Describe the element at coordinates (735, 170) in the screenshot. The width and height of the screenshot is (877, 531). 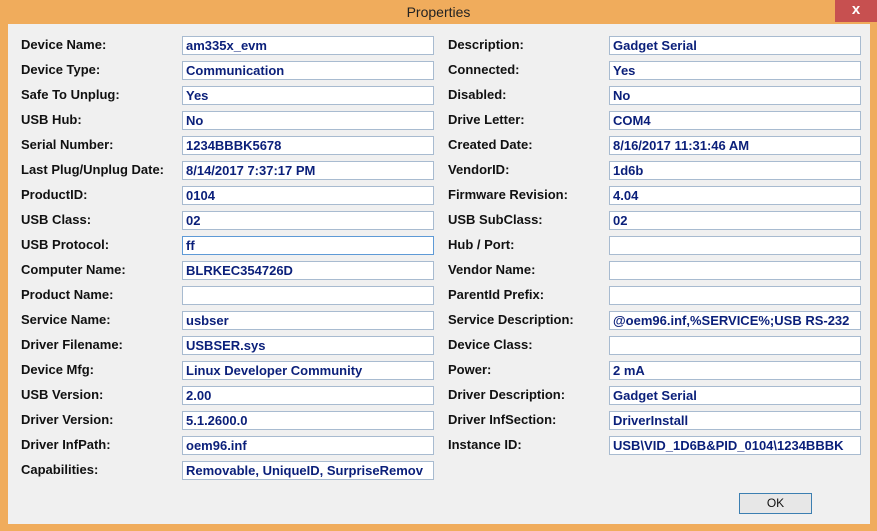
I see `field-vendorid: 1d6b` at that location.